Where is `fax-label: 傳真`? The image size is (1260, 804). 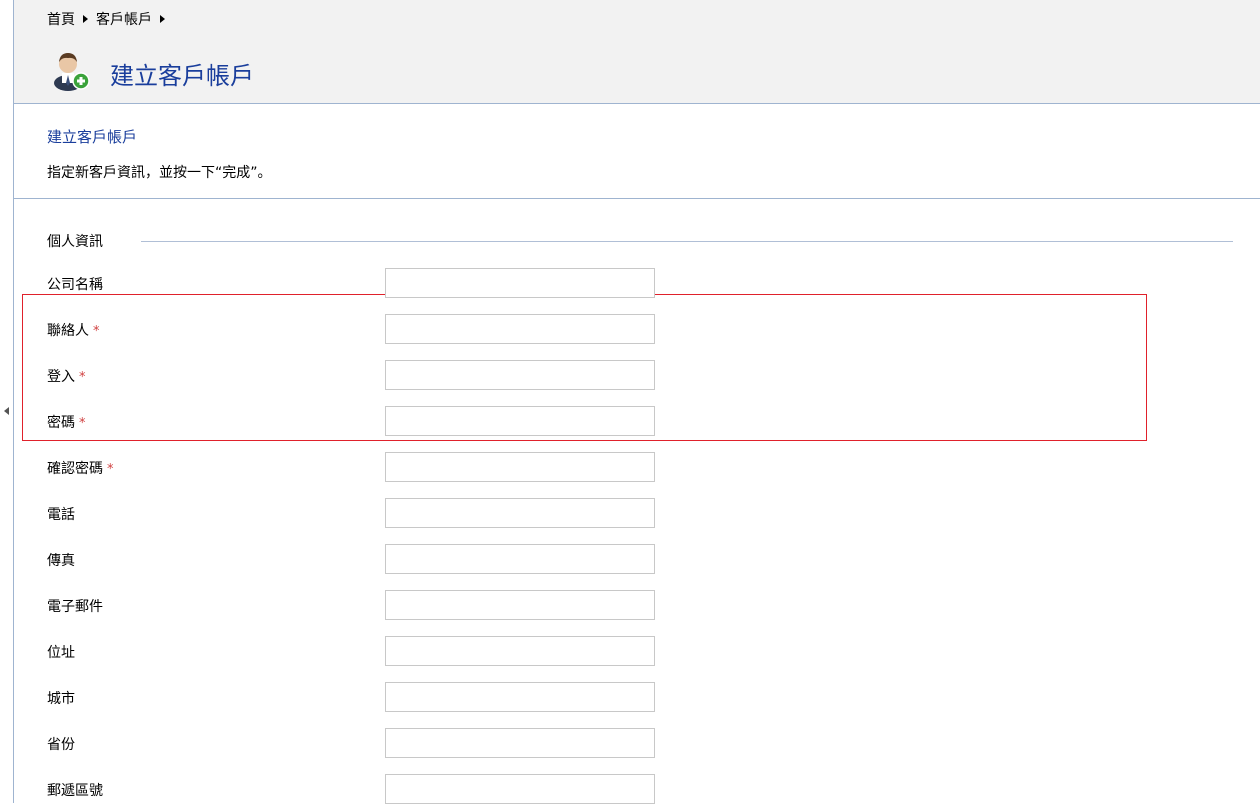
fax-label: 傳真 is located at coordinates (61, 560).